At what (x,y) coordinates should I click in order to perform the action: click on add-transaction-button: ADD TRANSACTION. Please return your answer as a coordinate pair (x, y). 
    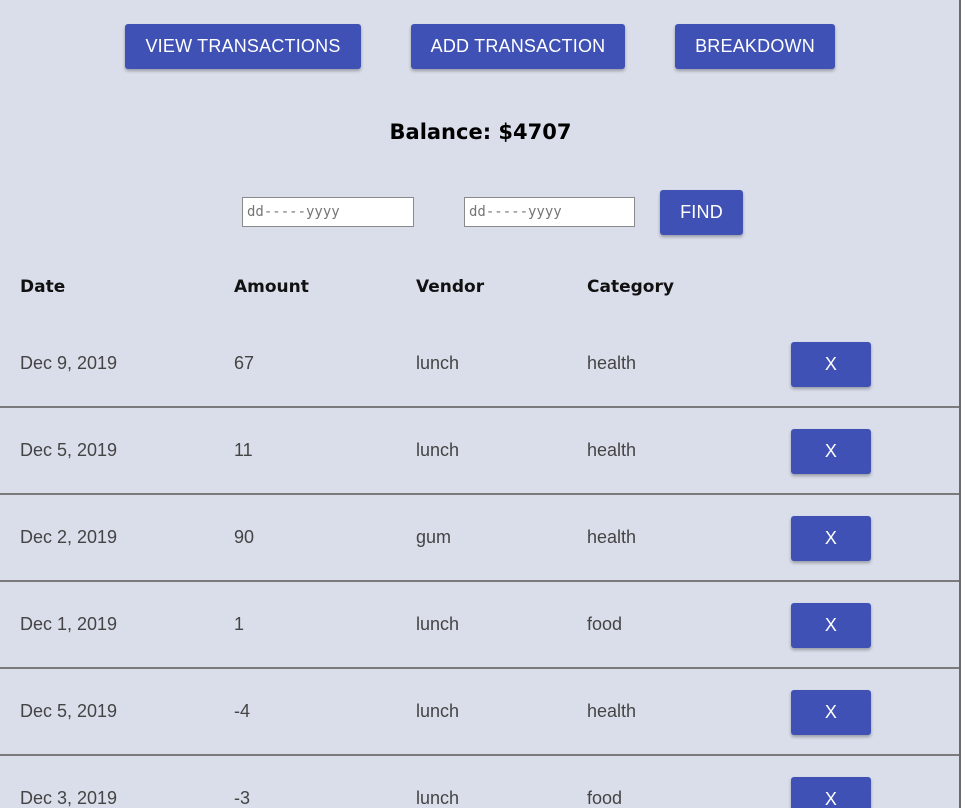
    Looking at the image, I should click on (518, 46).